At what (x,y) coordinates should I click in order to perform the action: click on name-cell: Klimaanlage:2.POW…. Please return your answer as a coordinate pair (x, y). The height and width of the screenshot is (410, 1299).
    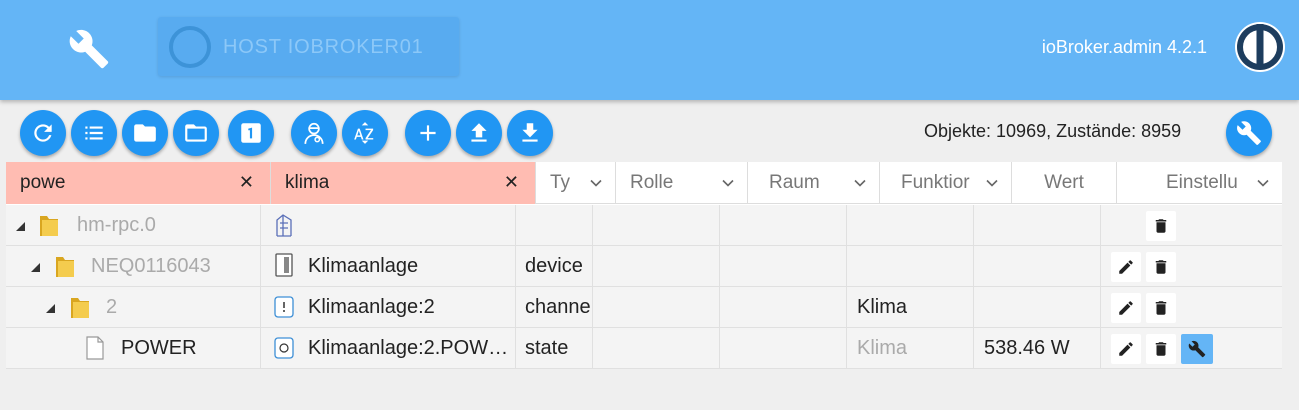
    Looking at the image, I should click on (388, 348).